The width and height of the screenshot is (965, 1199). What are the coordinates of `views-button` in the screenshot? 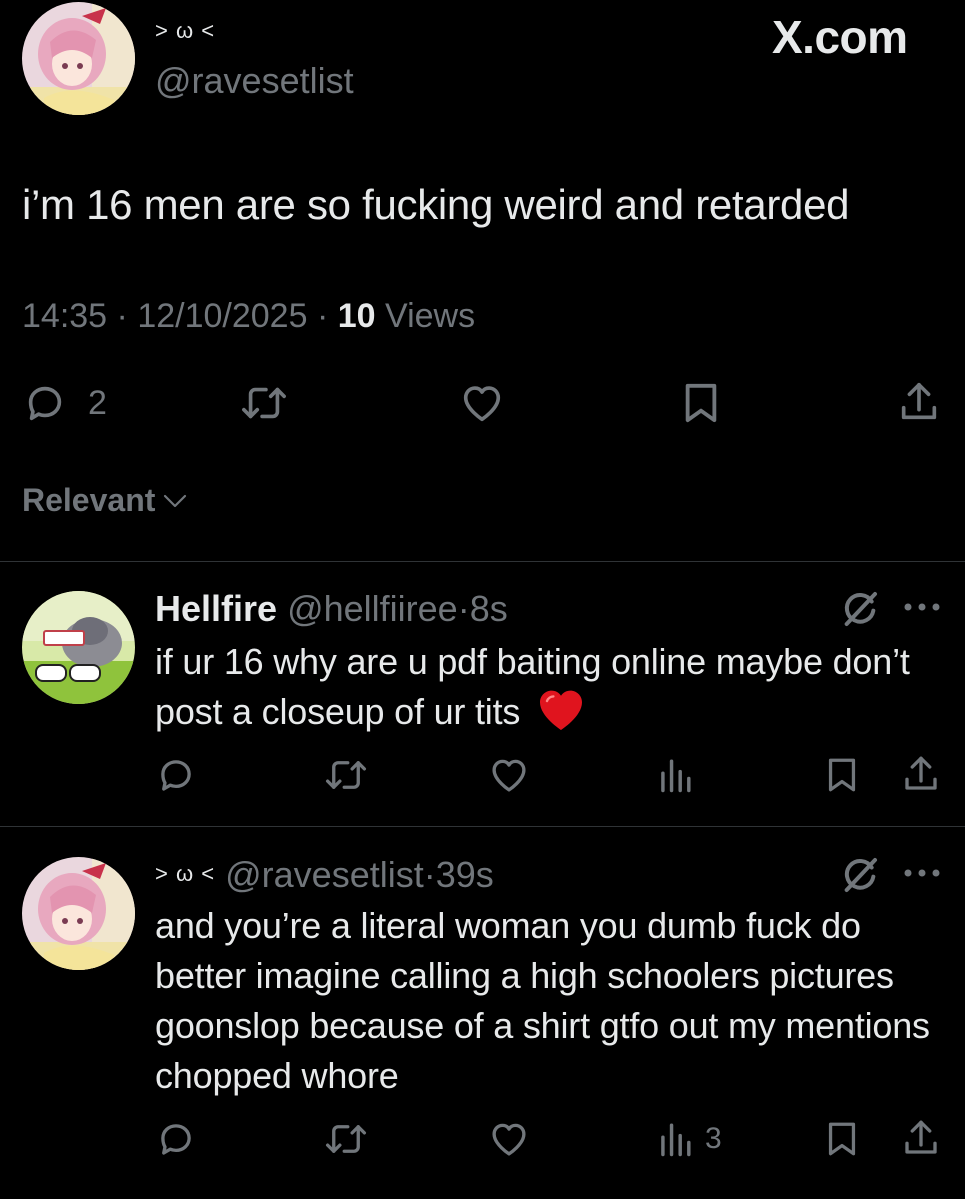 It's located at (675, 775).